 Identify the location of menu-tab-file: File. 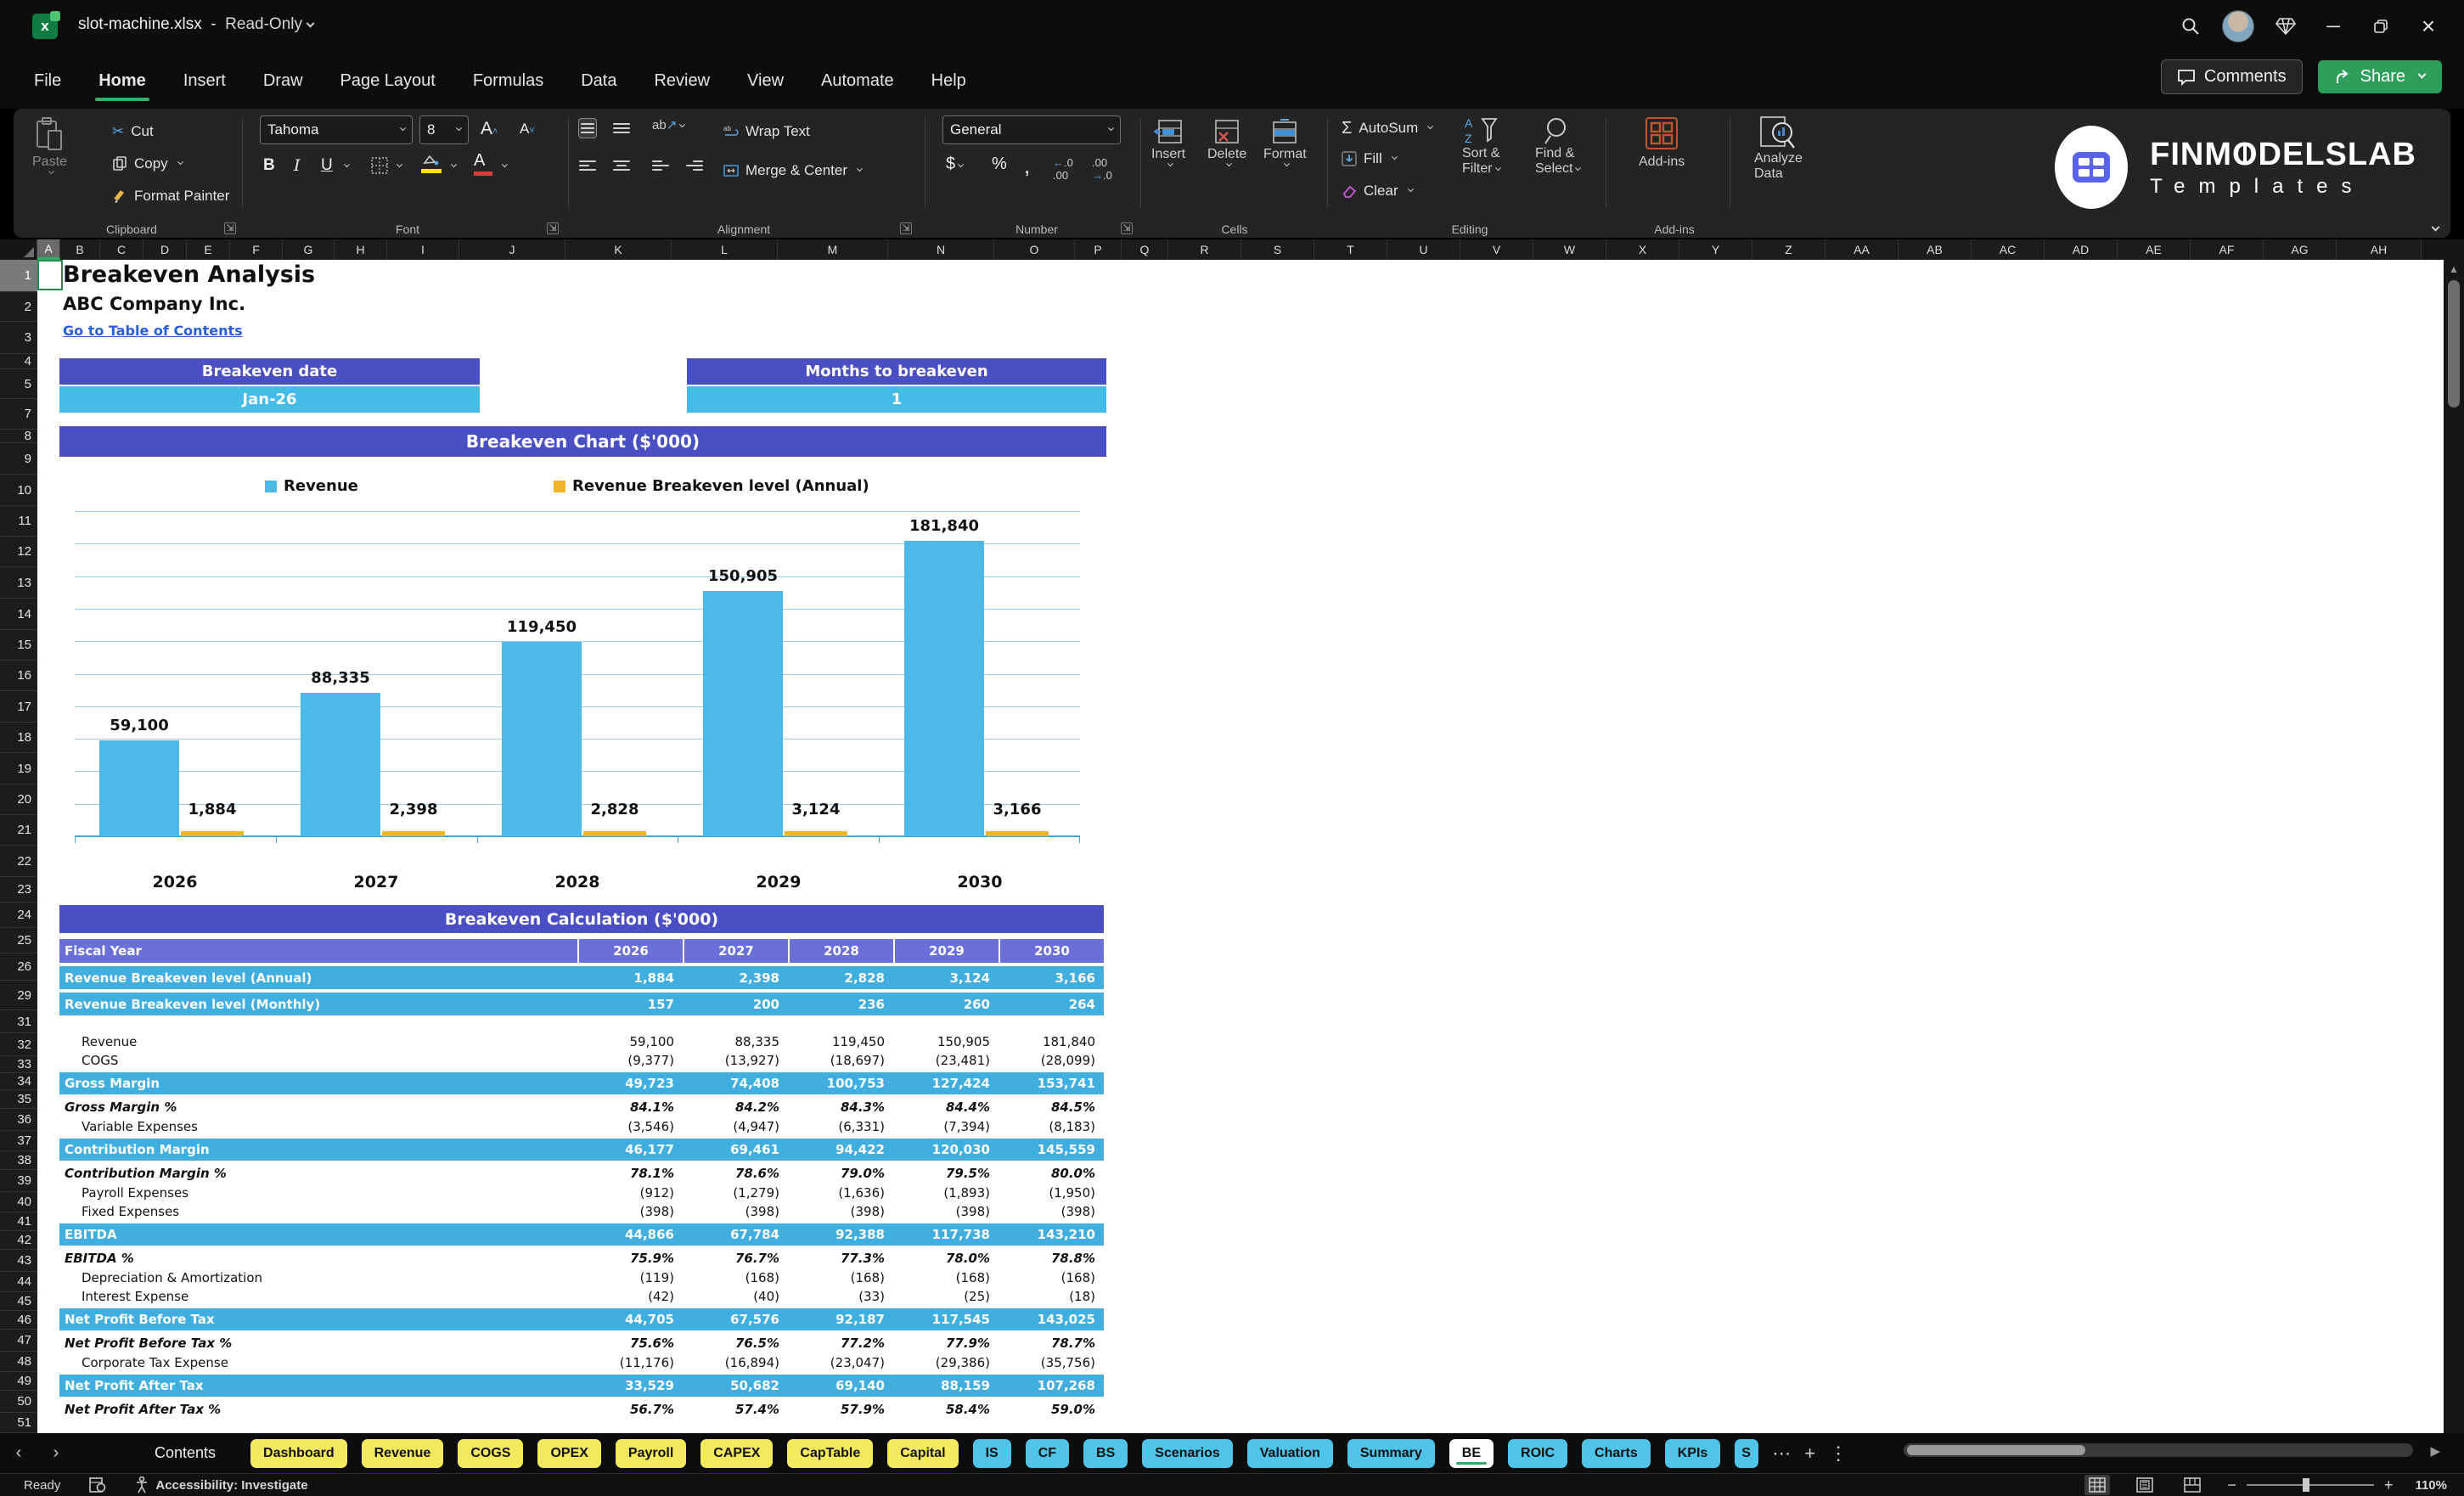
(47, 81).